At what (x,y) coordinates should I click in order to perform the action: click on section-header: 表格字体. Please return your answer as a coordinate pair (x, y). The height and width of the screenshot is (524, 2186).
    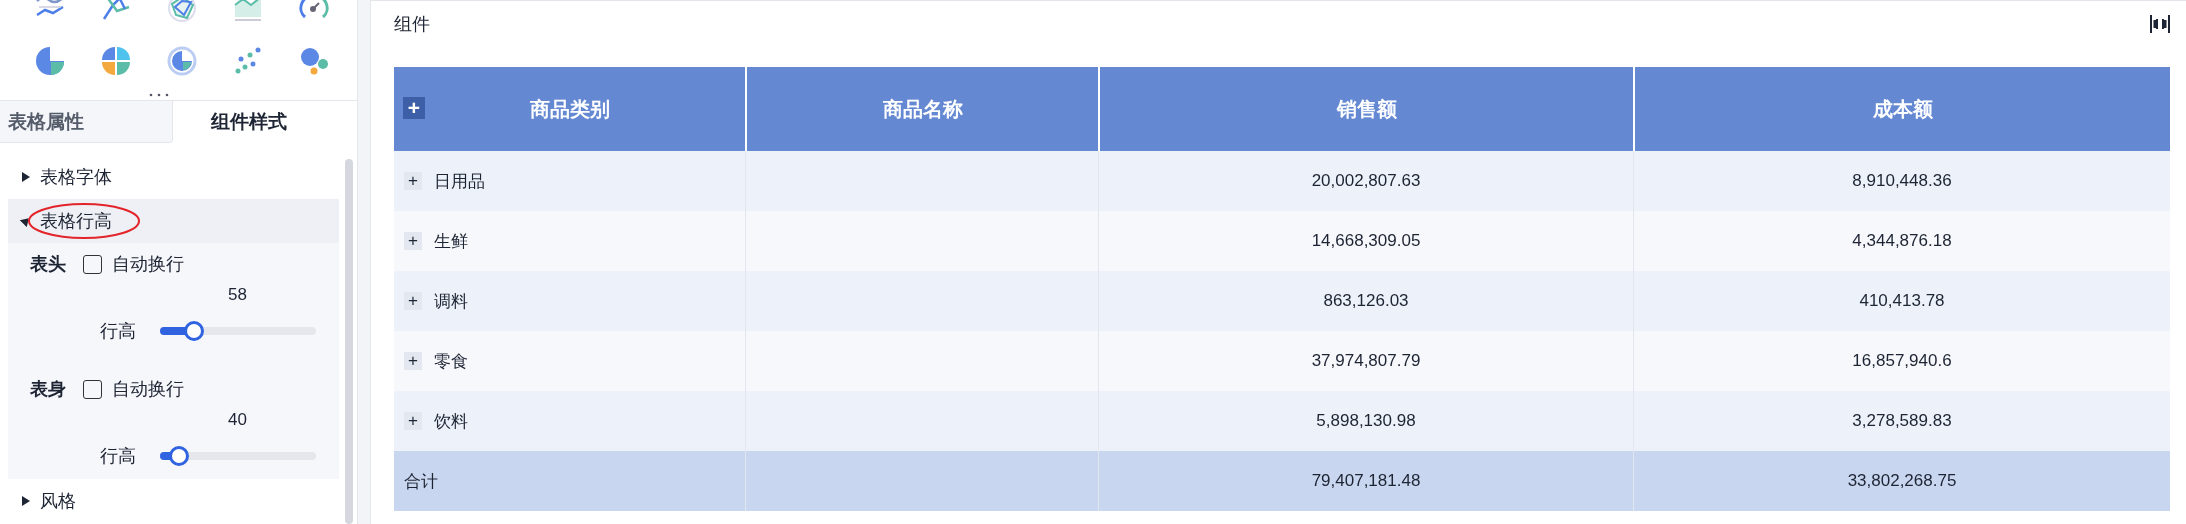
    Looking at the image, I should click on (173, 177).